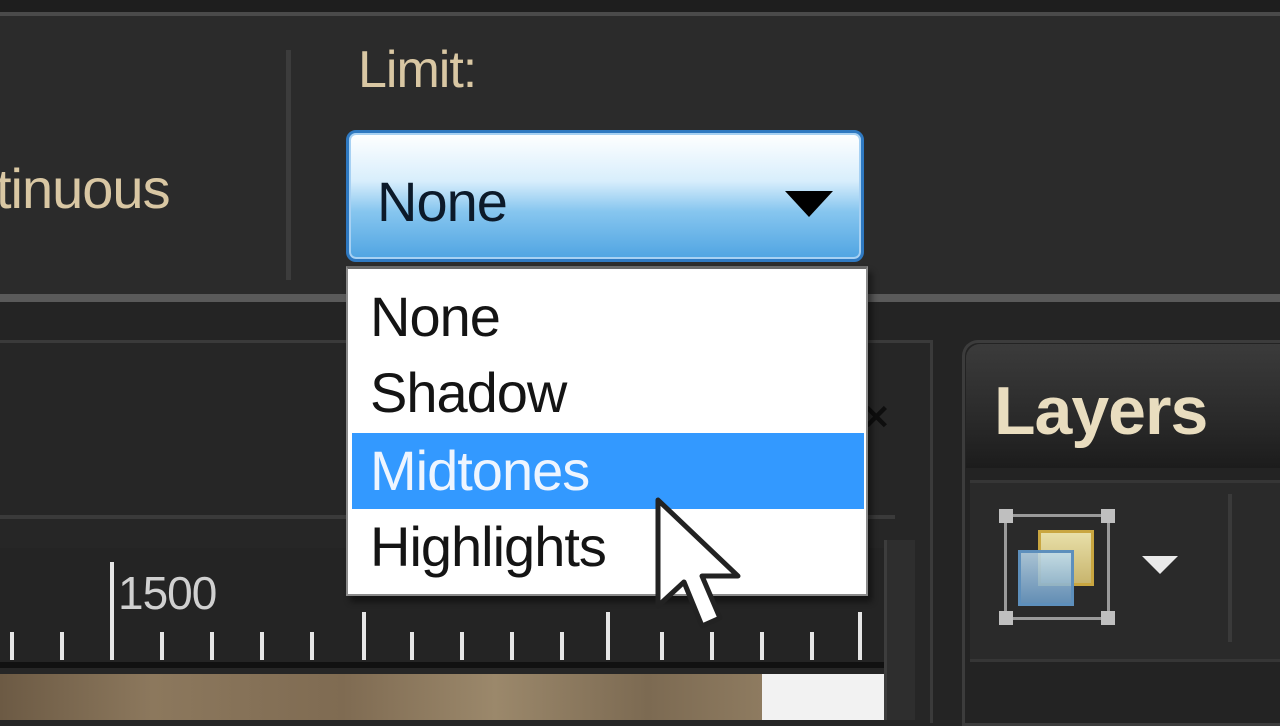 The width and height of the screenshot is (1280, 726). Describe the element at coordinates (608, 547) in the screenshot. I see `dropdown-option-highlights: Highlights` at that location.